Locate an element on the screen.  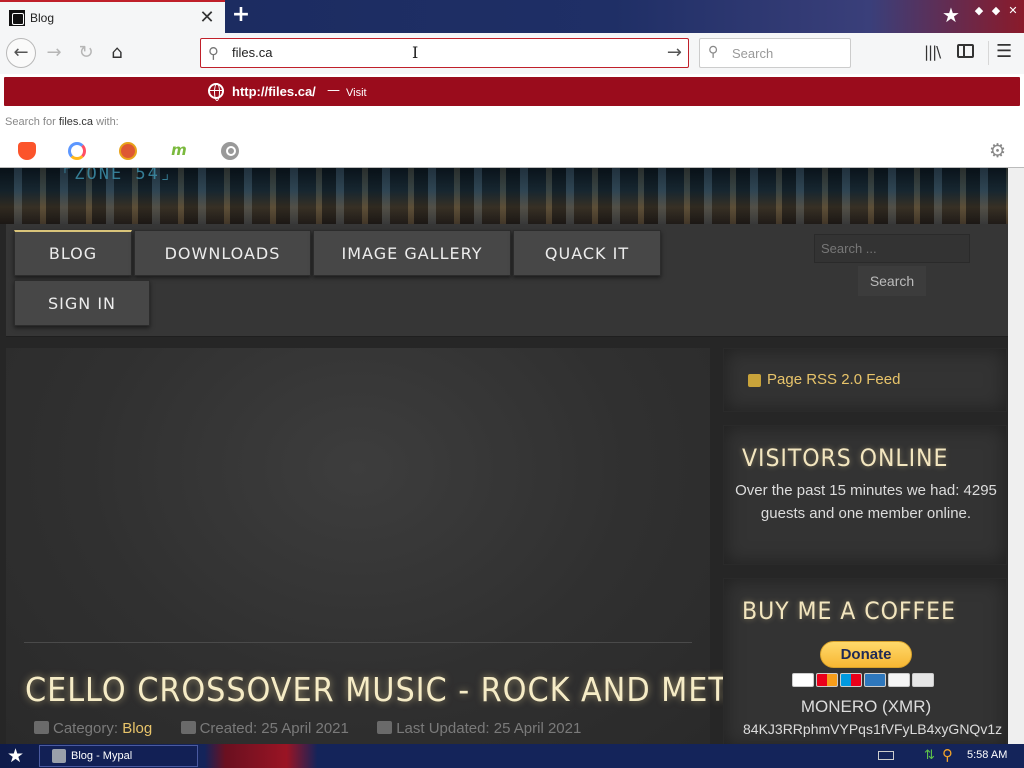
menu-item-blog: BLOG is located at coordinates (73, 253).